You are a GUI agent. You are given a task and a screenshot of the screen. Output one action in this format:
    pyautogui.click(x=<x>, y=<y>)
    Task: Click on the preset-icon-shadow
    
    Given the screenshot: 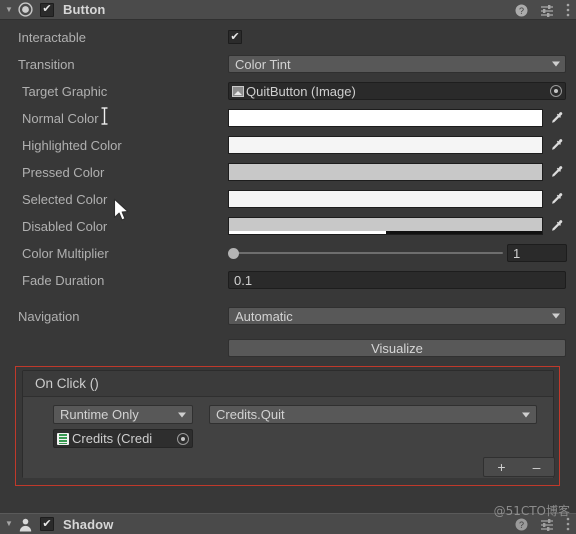 What is the action you would take?
    pyautogui.click(x=547, y=524)
    